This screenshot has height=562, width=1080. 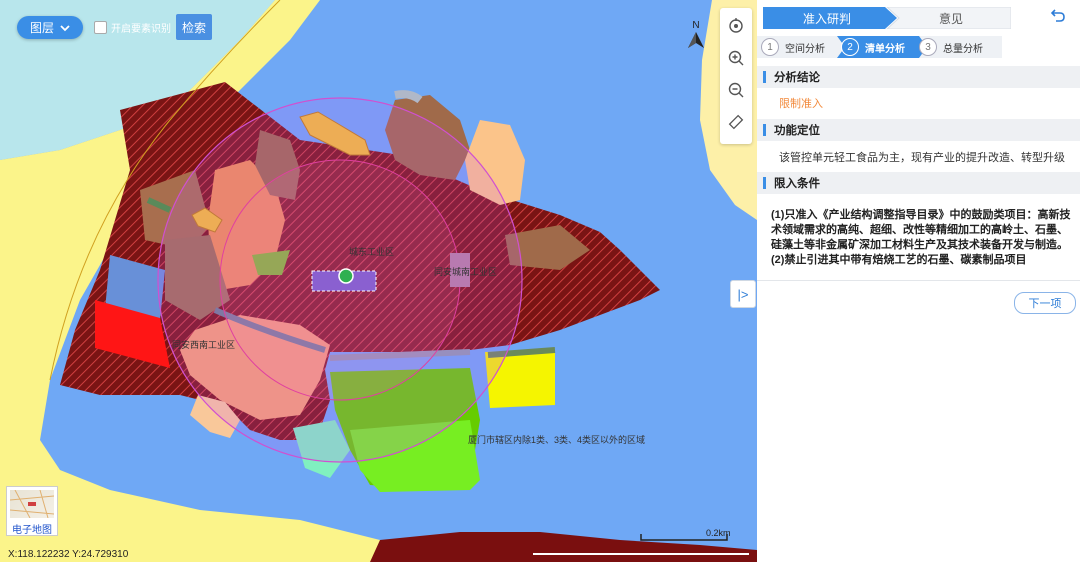 I want to click on refresh-icon, so click(x=736, y=26).